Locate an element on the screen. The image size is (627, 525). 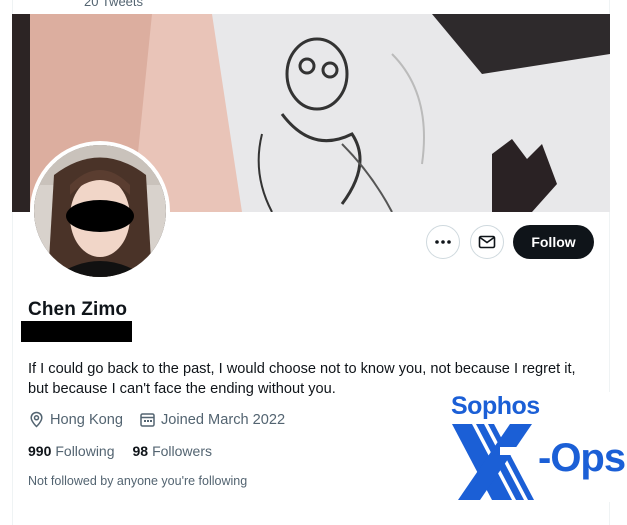
tweets-count: 20 Tweets is located at coordinates (114, 4).